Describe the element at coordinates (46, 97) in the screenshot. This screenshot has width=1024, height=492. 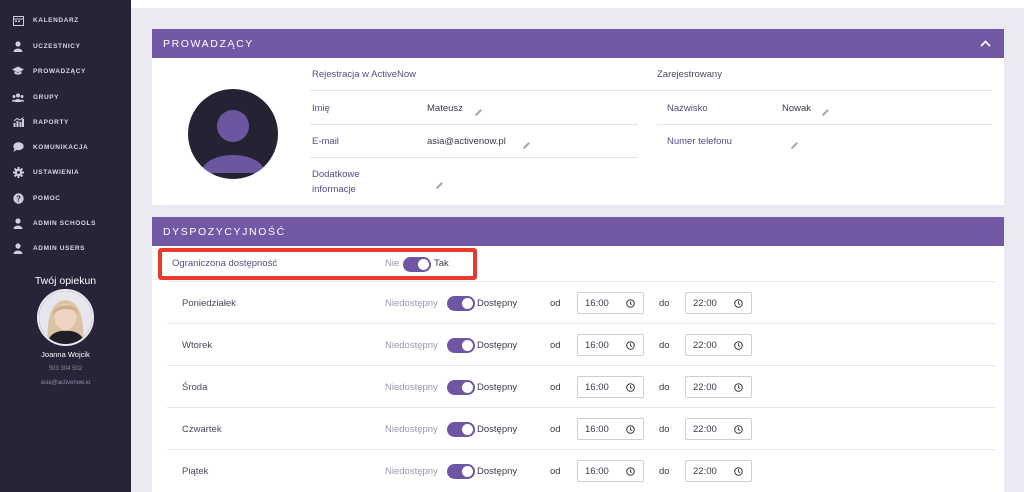
I see `sidebar-item-label: GRUPY` at that location.